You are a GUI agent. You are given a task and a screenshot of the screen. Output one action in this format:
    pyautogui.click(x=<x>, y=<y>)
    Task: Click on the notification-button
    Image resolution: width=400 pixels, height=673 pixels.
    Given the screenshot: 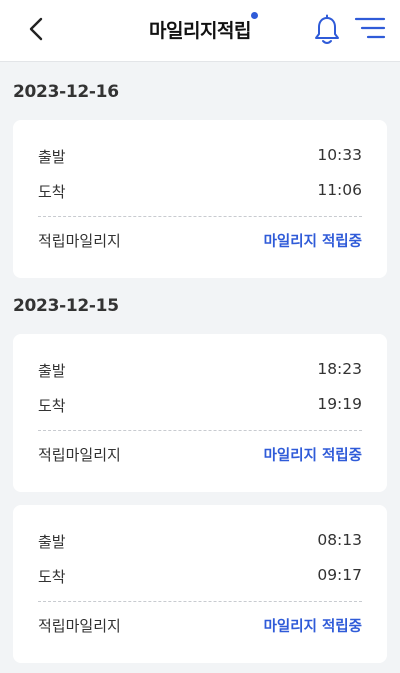 What is the action you would take?
    pyautogui.click(x=327, y=30)
    